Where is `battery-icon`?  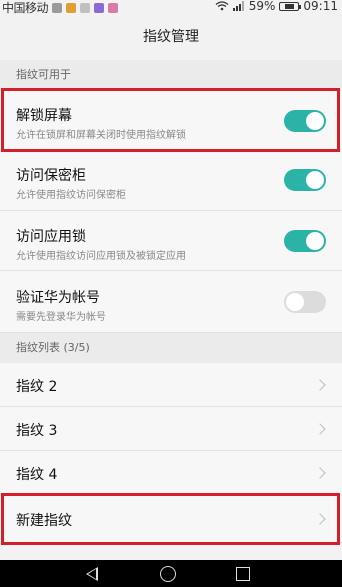
battery-icon is located at coordinates (290, 6).